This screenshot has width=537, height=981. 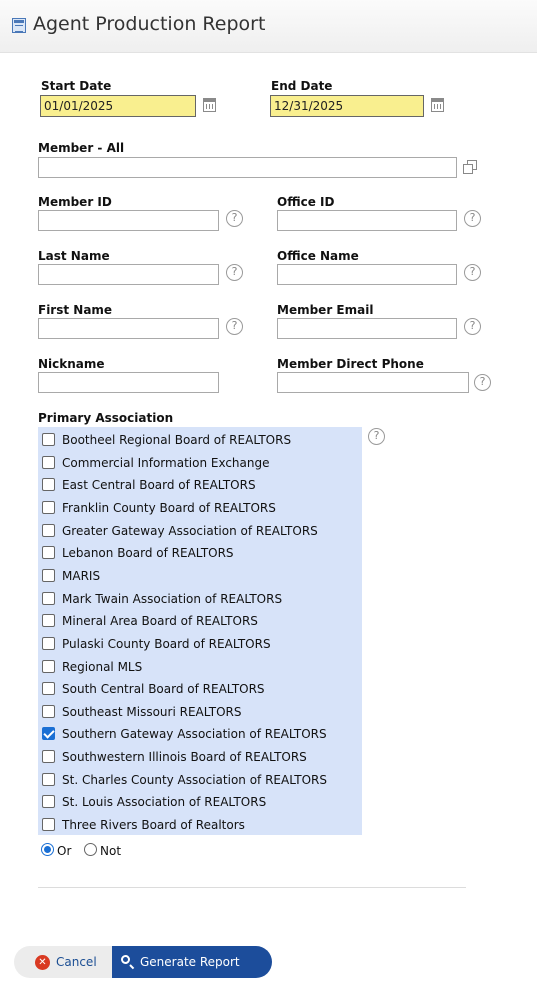 What do you see at coordinates (318, 256) in the screenshot?
I see `office-name-label: Office Name` at bounding box center [318, 256].